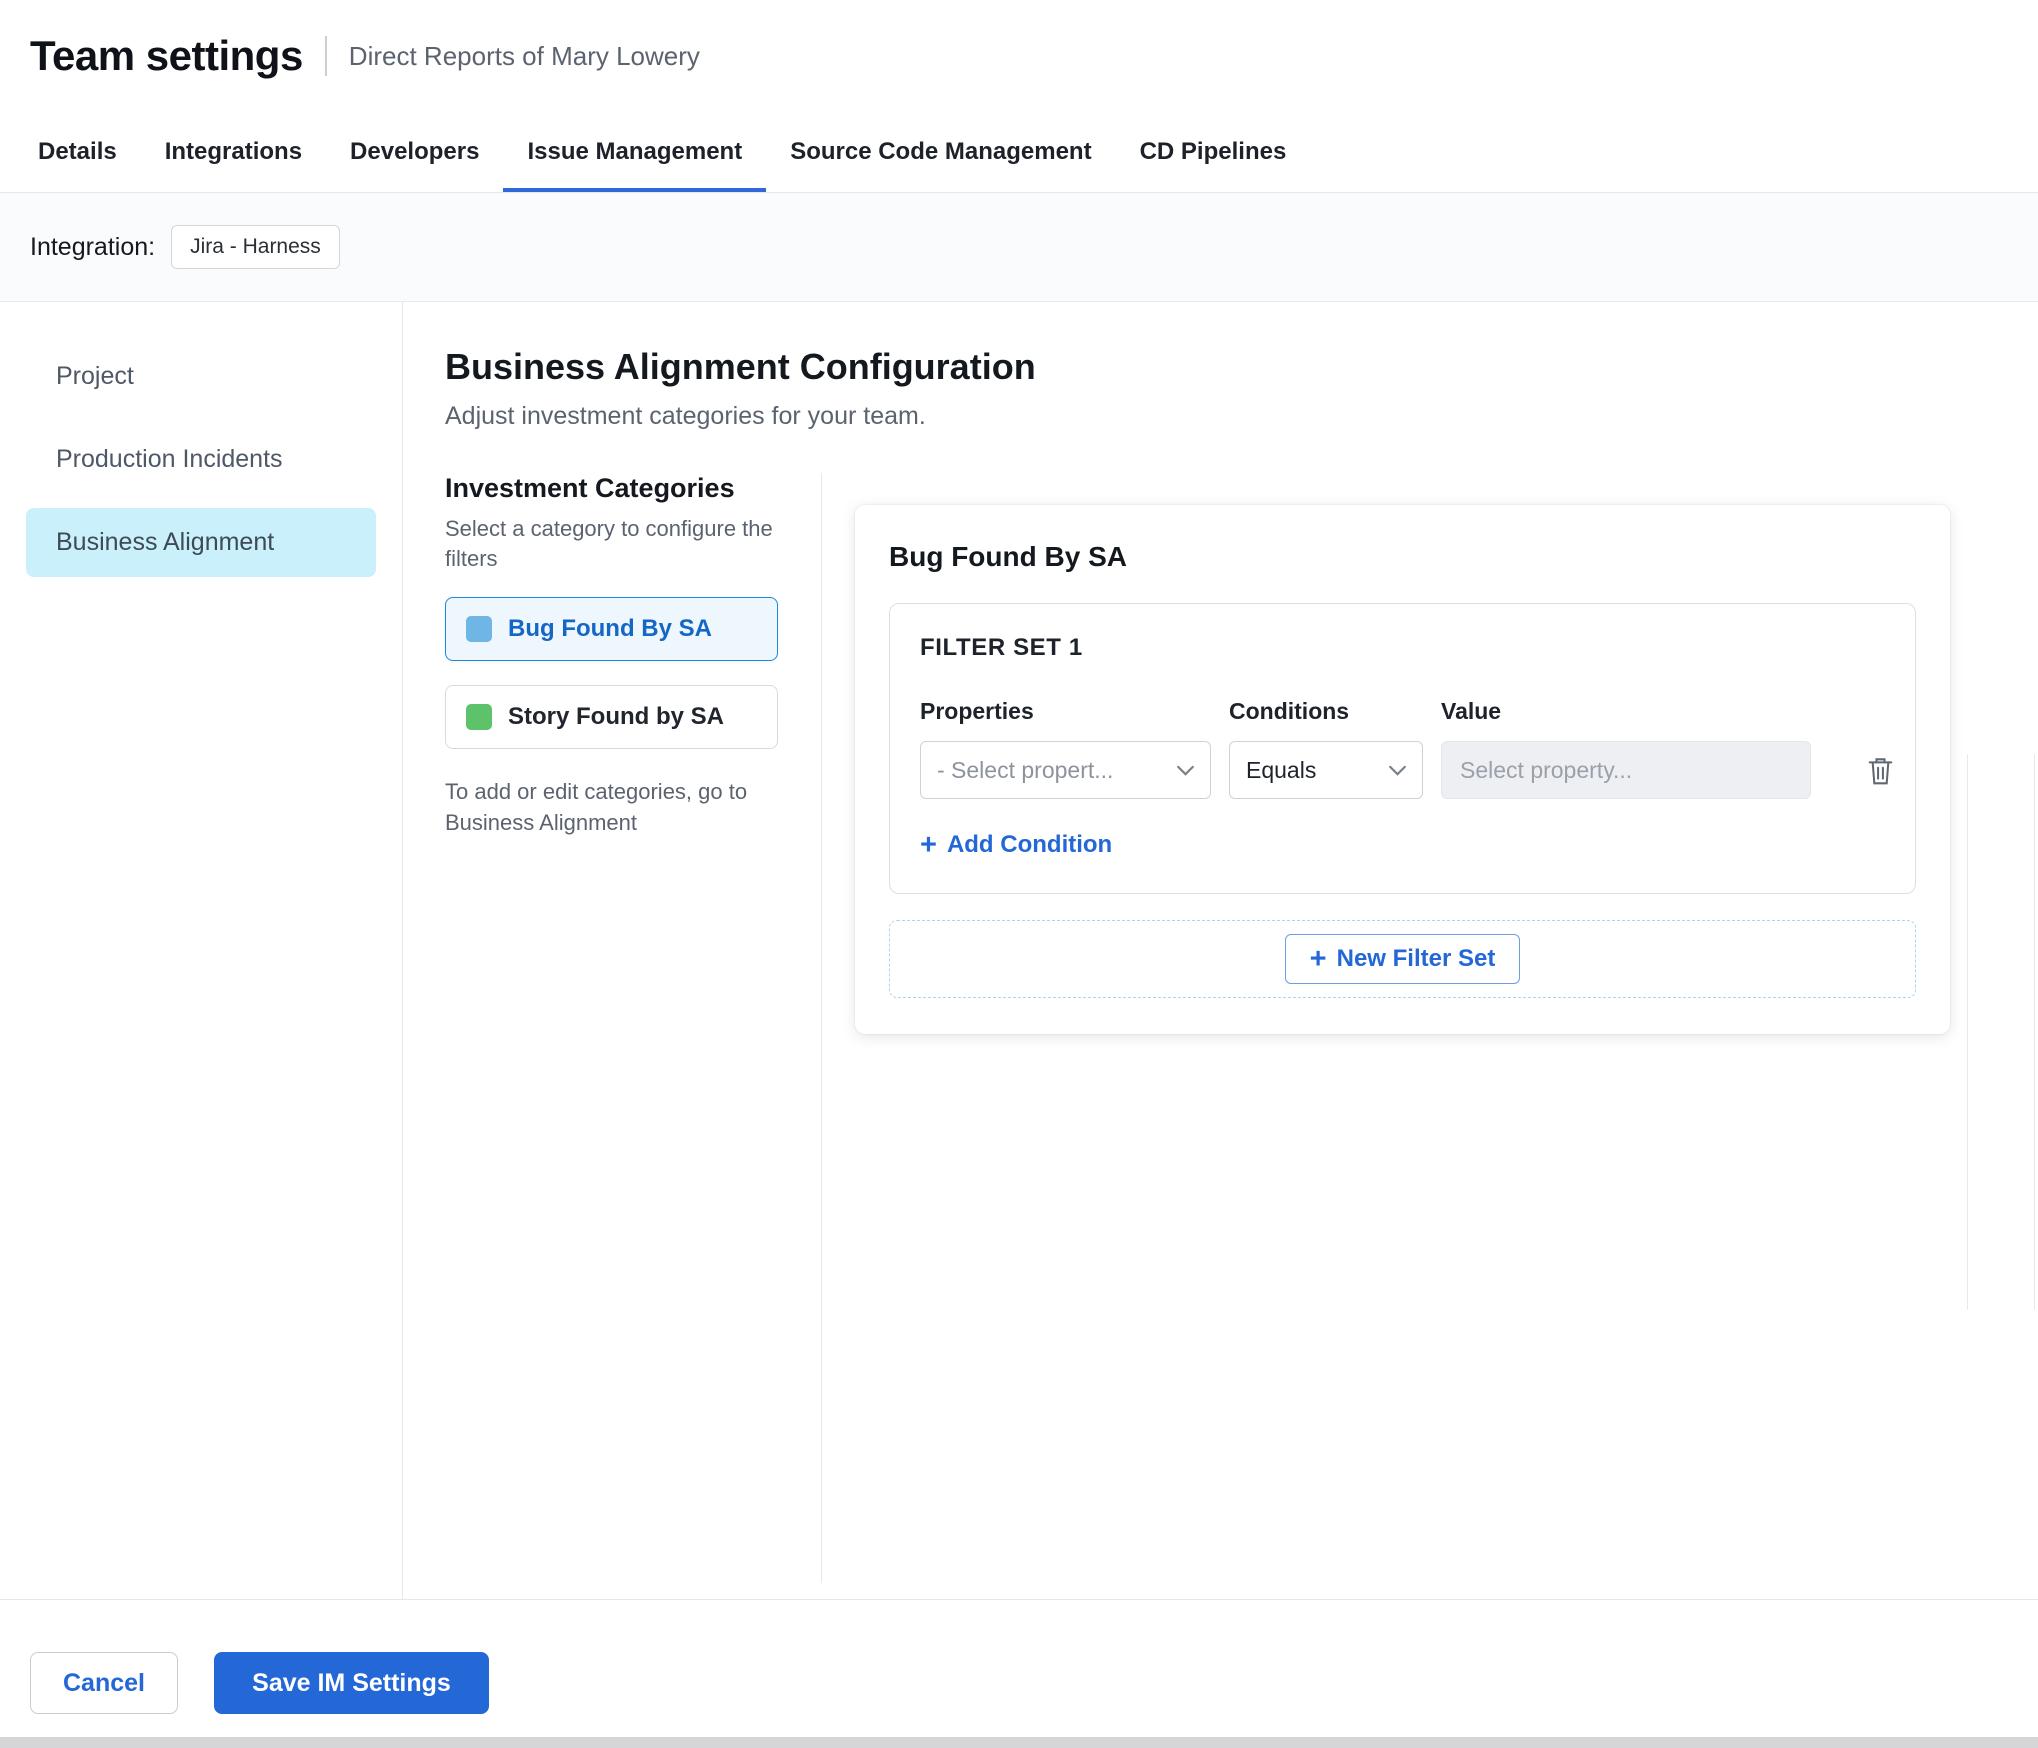 This screenshot has width=2038, height=1748. I want to click on sidebar-item-production-incidents: Production Incidents, so click(201, 459).